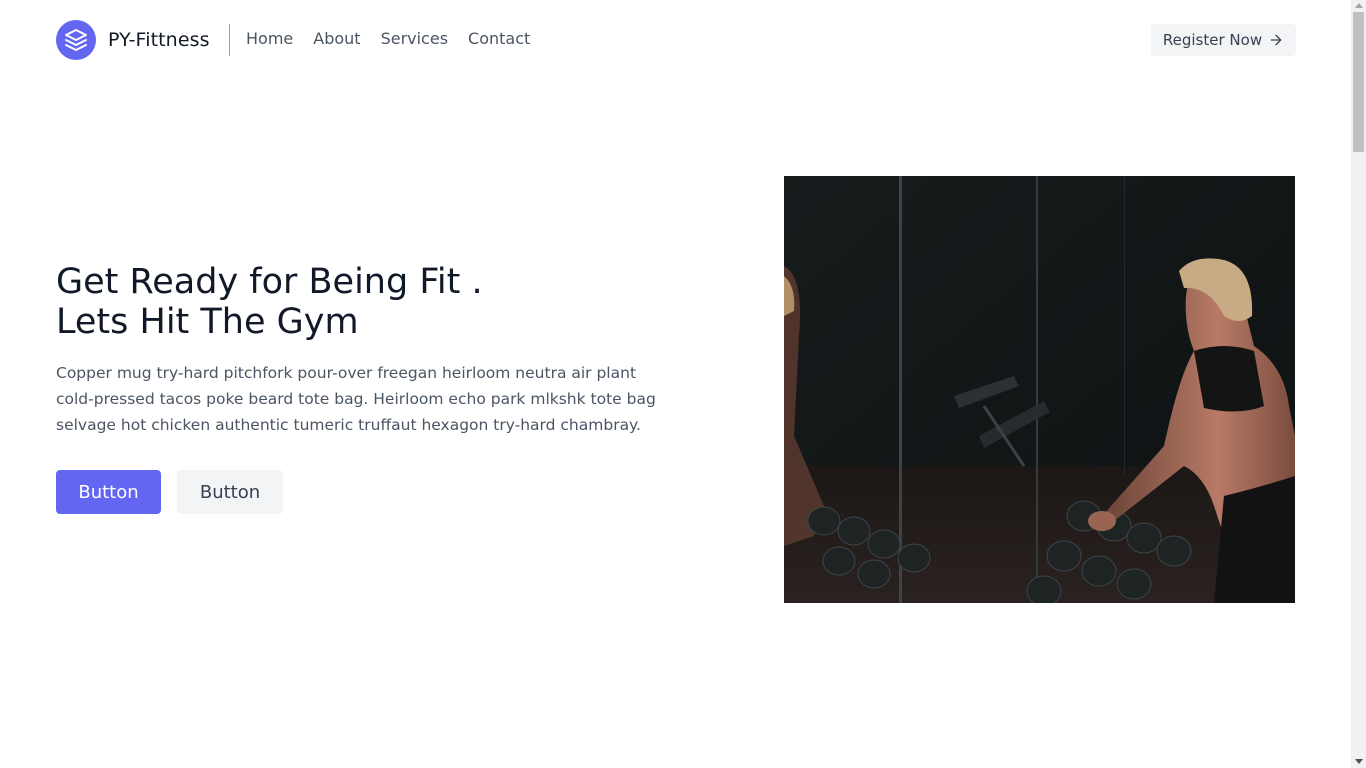  Describe the element at coordinates (1359, 5) in the screenshot. I see `scroll-up-arrow-icon` at that location.